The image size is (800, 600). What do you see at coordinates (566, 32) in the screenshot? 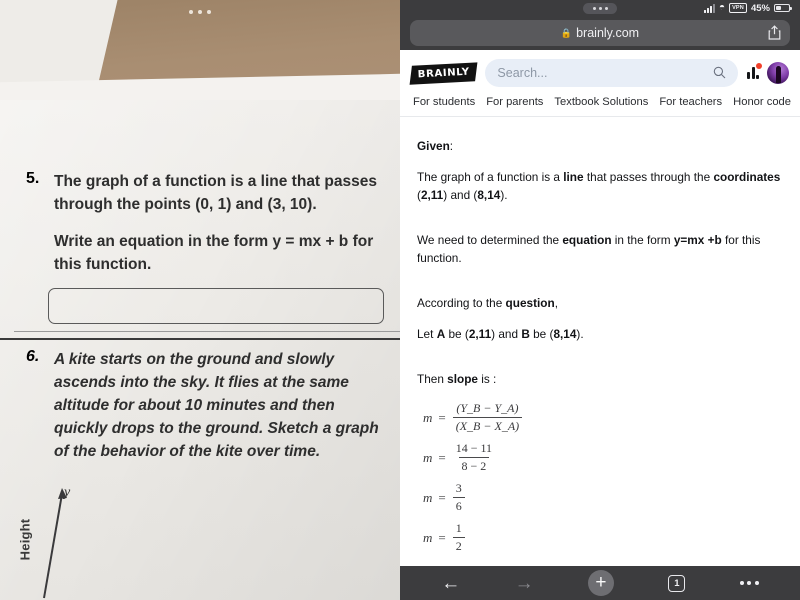
I see `lock-icon: 🔒` at bounding box center [566, 32].